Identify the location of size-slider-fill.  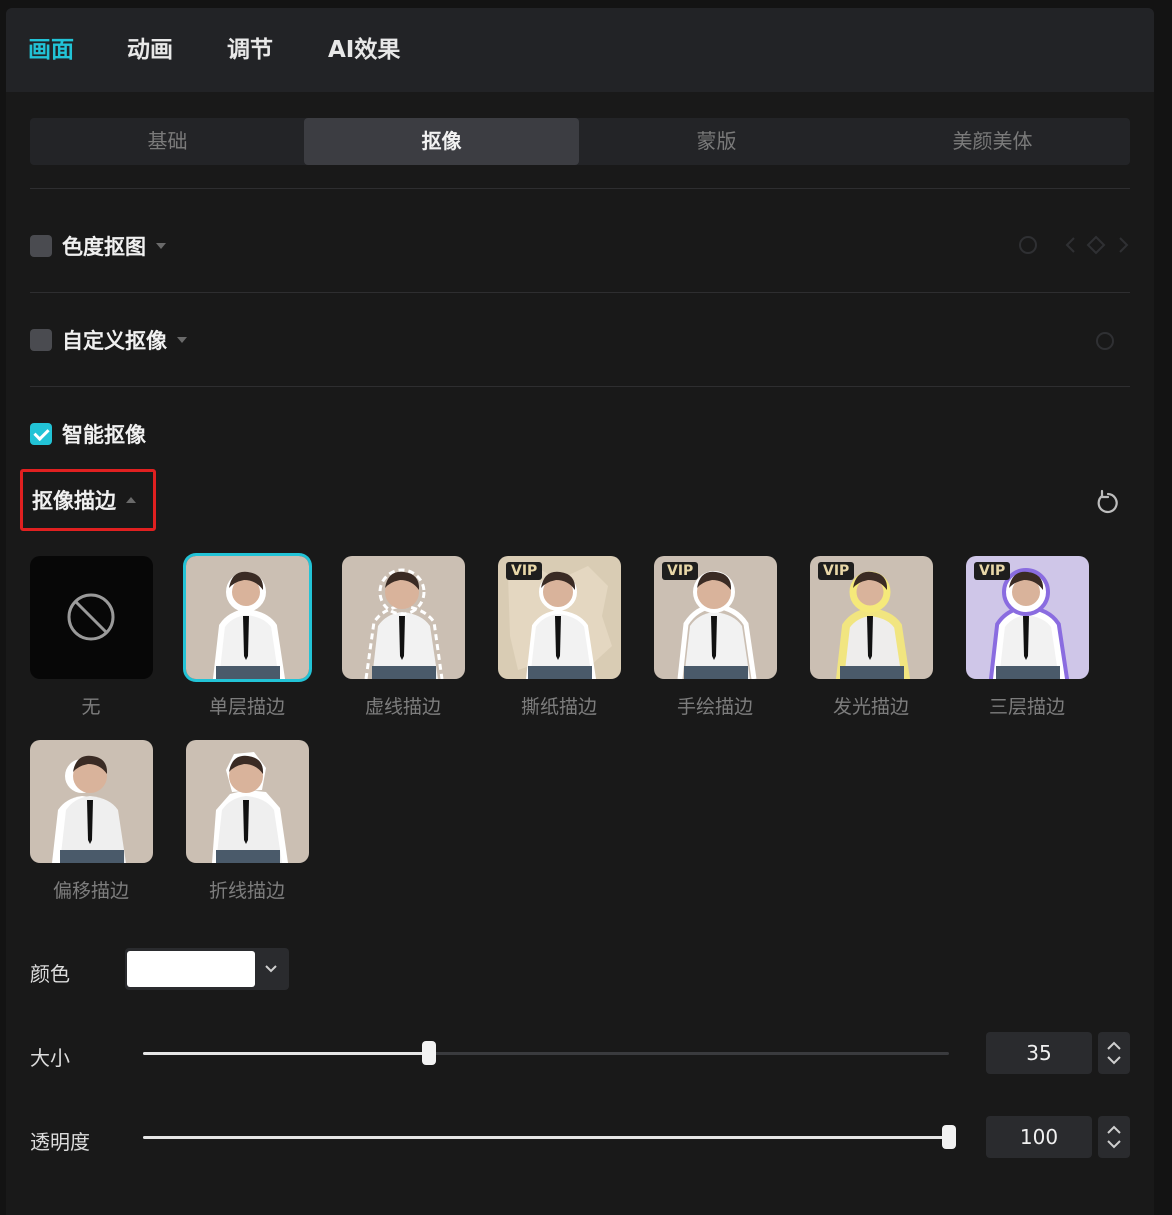
(286, 1053).